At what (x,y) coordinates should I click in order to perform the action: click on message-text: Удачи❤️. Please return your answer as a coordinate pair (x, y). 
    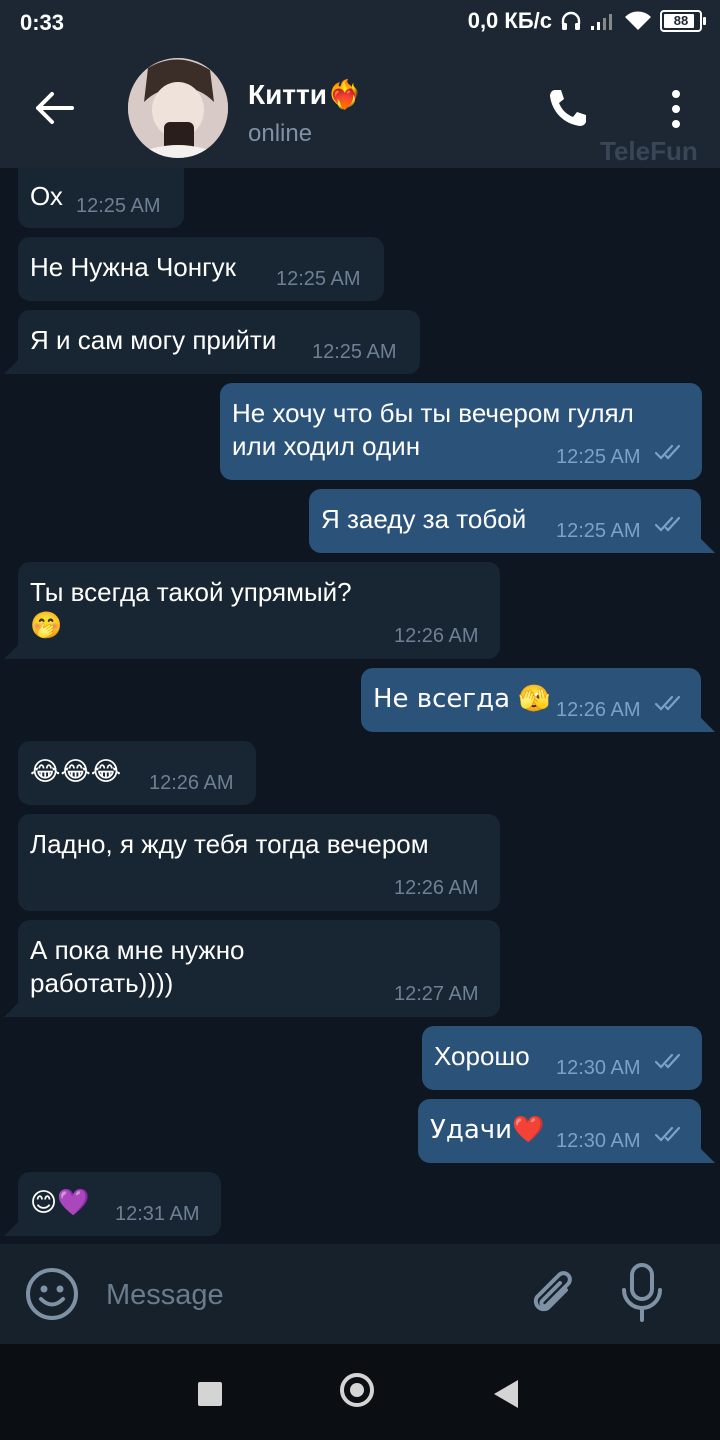
    Looking at the image, I should click on (487, 1130).